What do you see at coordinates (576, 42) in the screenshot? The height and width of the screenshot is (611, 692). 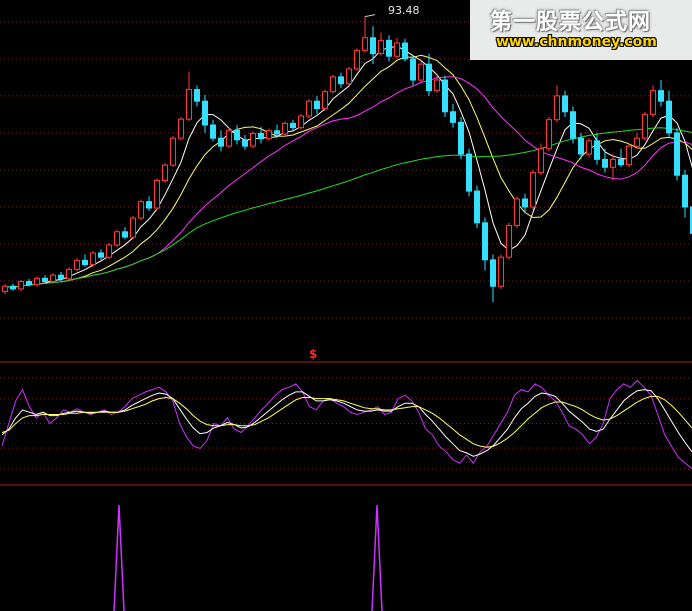 I see `watermark-url: www.chnmoney.com` at bounding box center [576, 42].